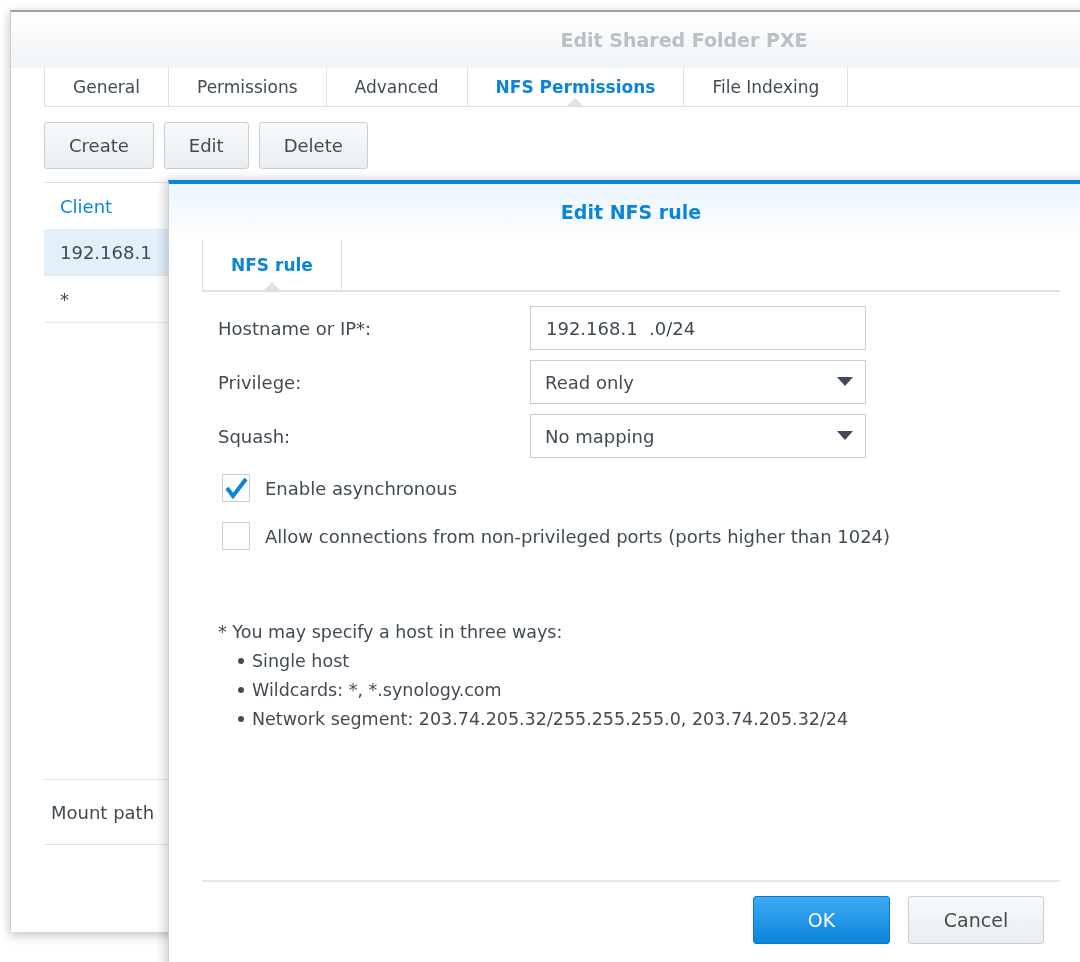 The image size is (1080, 962). Describe the element at coordinates (255, 436) in the screenshot. I see `field-label: Squash:` at that location.